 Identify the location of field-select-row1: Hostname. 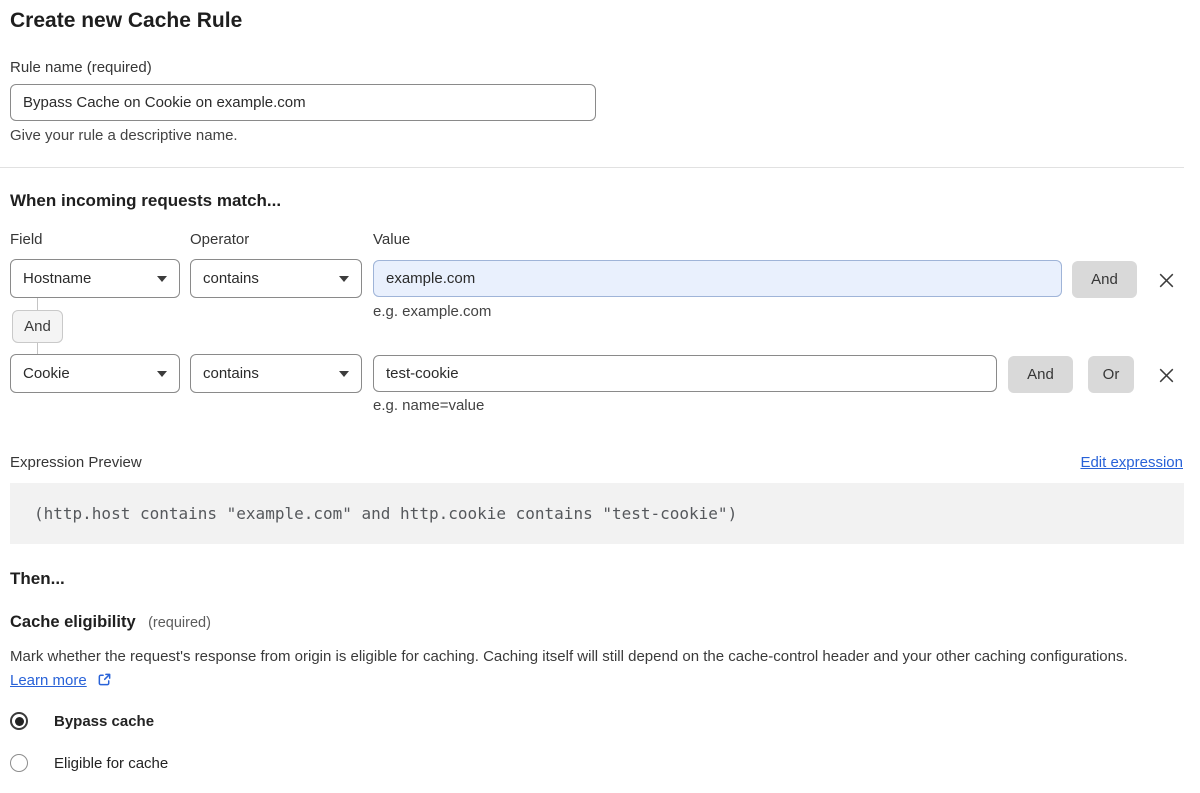
(95, 278).